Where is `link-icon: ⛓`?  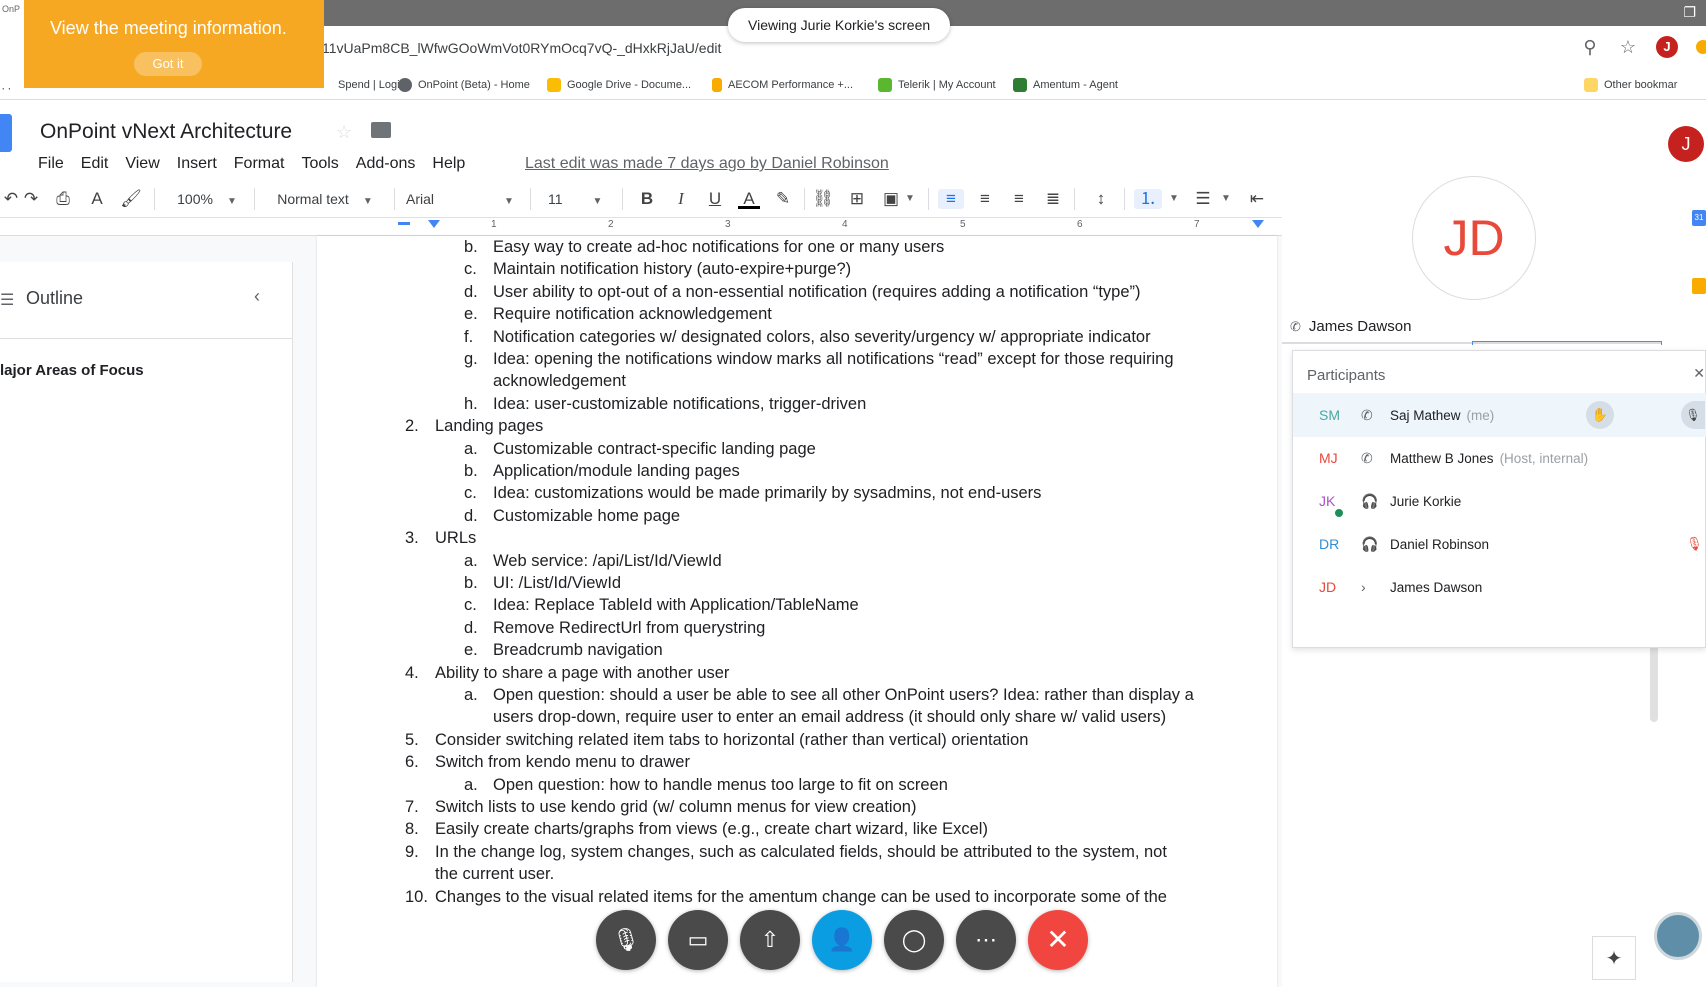 link-icon: ⛓ is located at coordinates (823, 199).